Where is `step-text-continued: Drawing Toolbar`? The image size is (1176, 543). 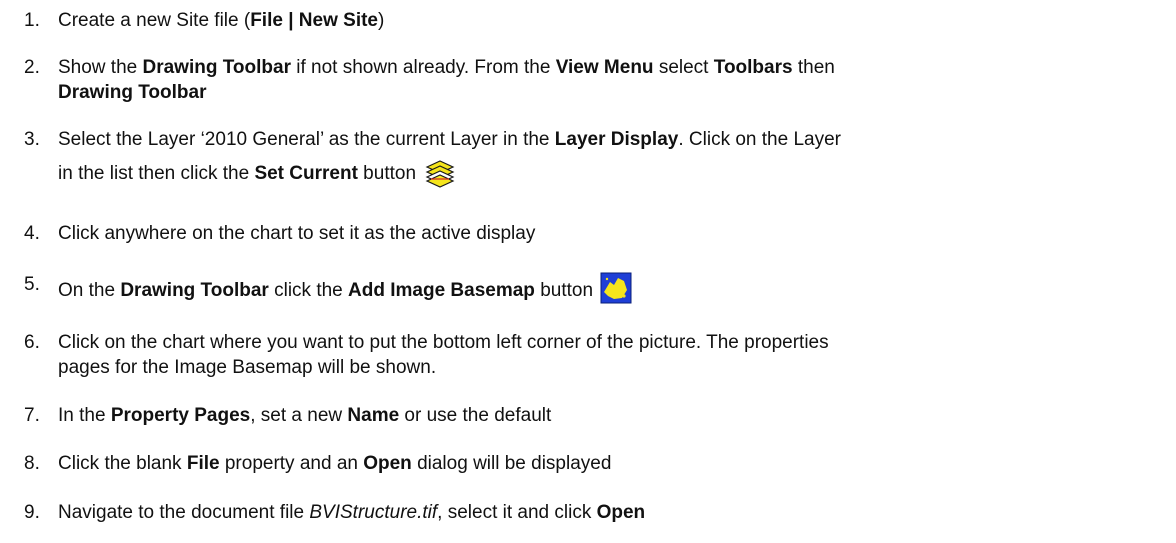
step-text-continued: Drawing Toolbar is located at coordinates (132, 92).